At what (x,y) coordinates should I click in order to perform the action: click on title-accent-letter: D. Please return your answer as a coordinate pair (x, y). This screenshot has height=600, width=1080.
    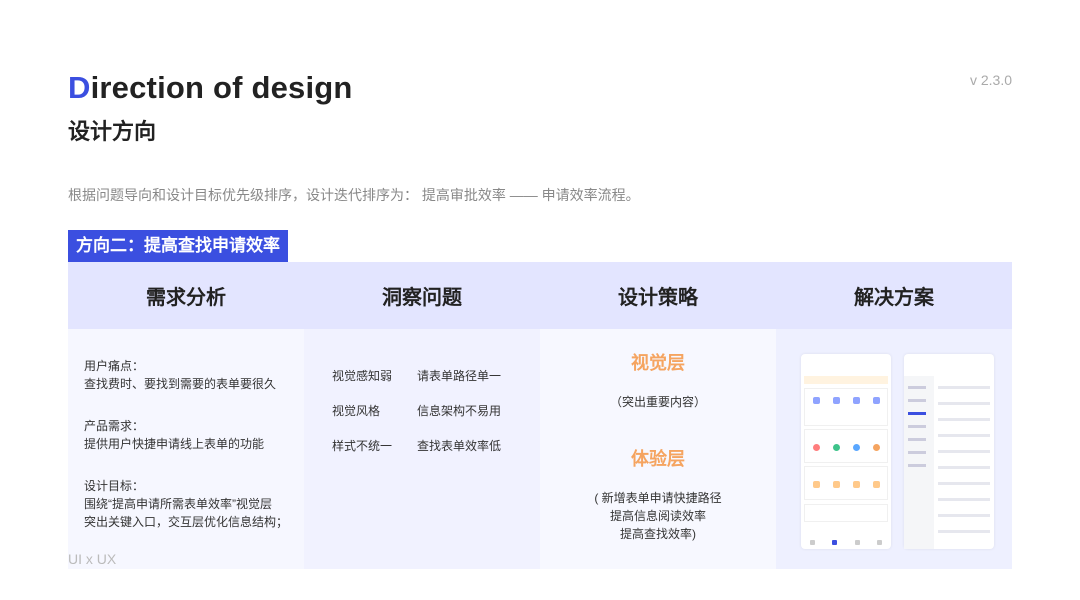
    Looking at the image, I should click on (79, 87).